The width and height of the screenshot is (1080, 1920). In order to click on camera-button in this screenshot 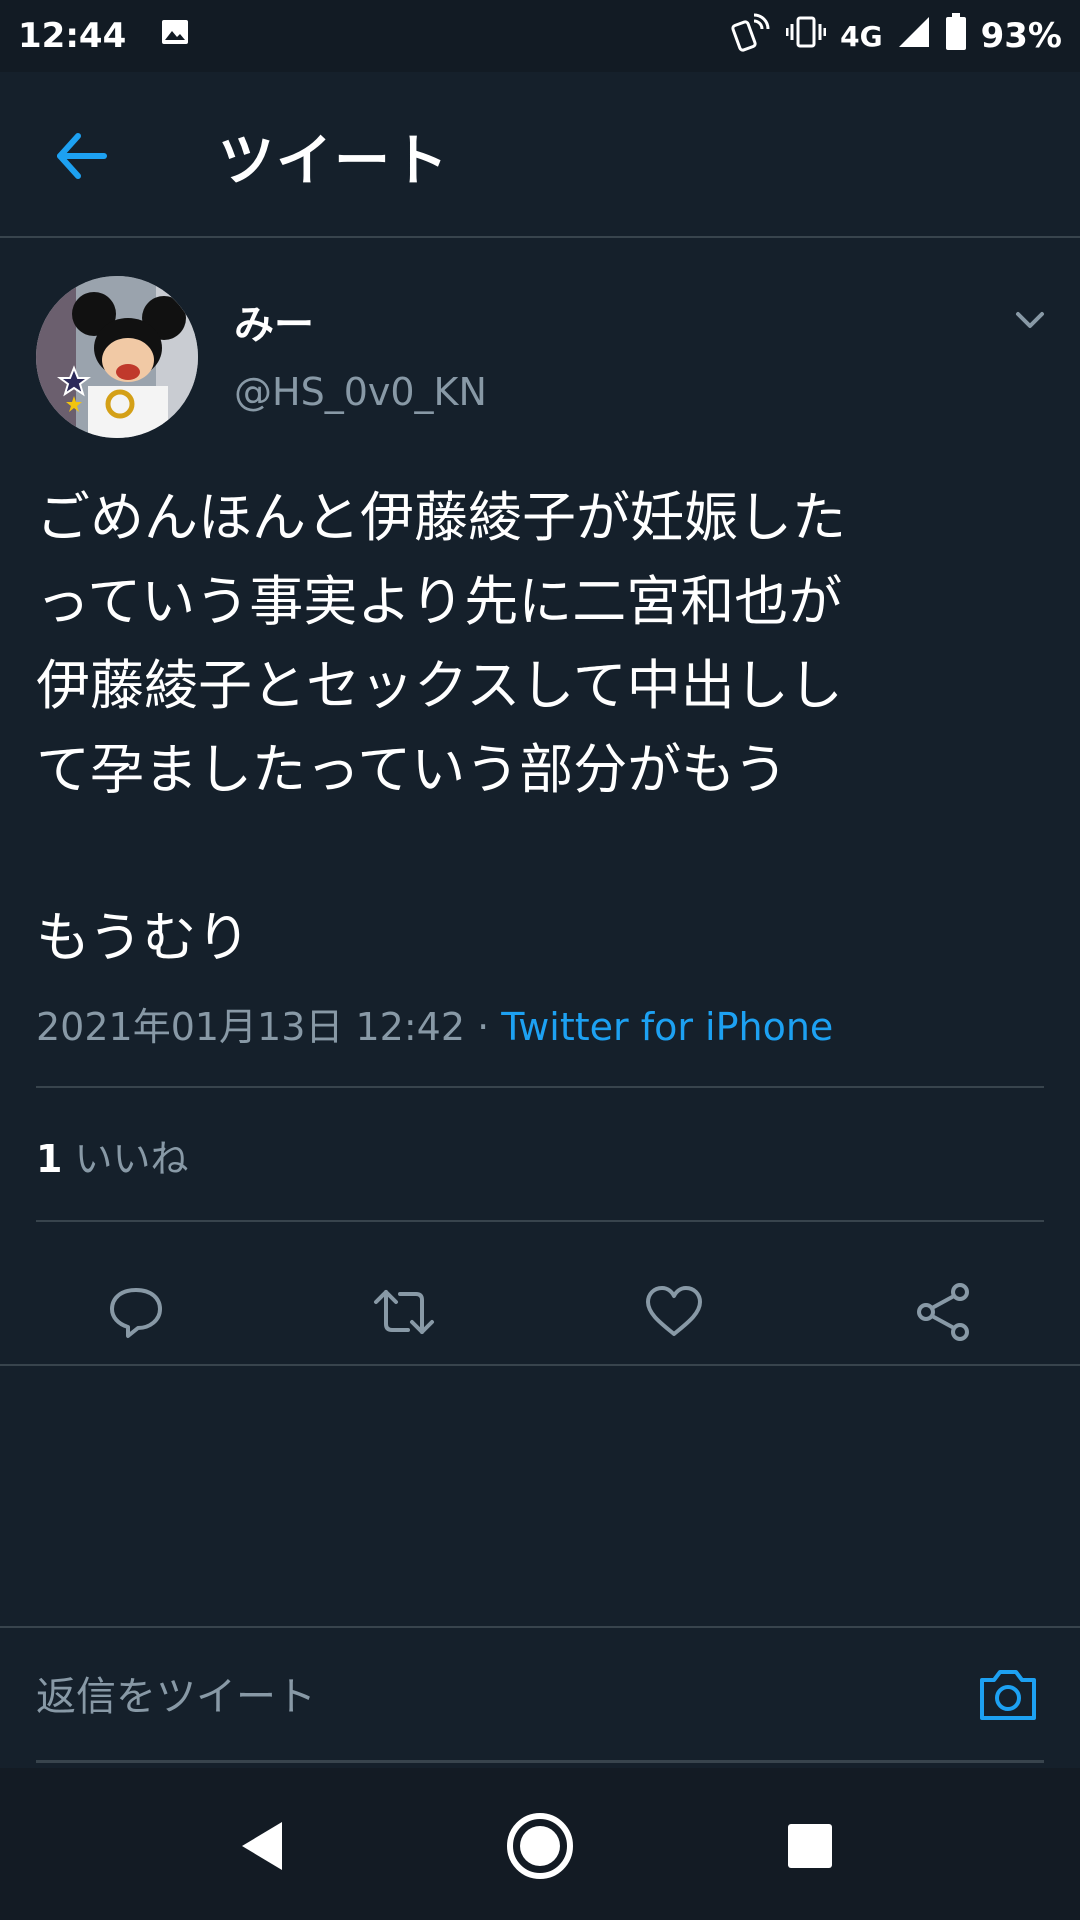, I will do `click(1008, 1694)`.